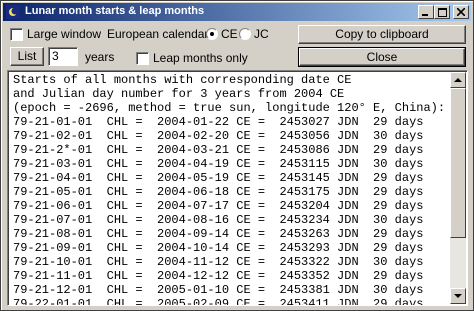 This screenshot has width=474, height=311. What do you see at coordinates (100, 57) in the screenshot?
I see `years-label: years` at bounding box center [100, 57].